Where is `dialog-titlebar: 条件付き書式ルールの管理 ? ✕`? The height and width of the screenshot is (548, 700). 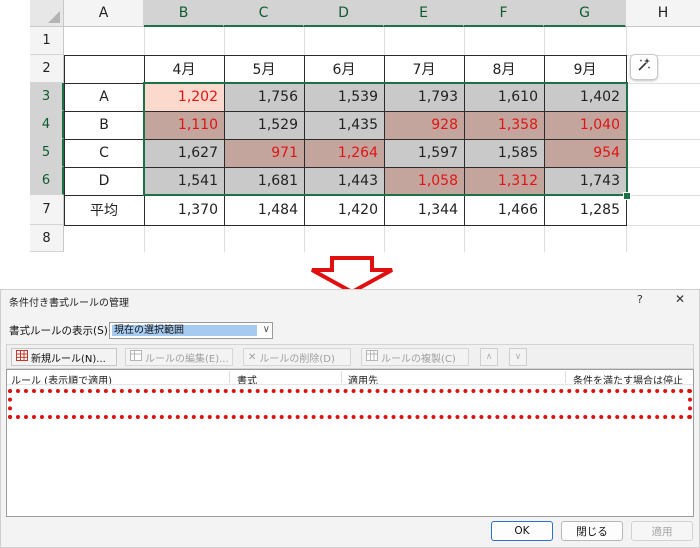
dialog-titlebar: 条件付き書式ルールの管理 ? ✕ is located at coordinates (350, 301).